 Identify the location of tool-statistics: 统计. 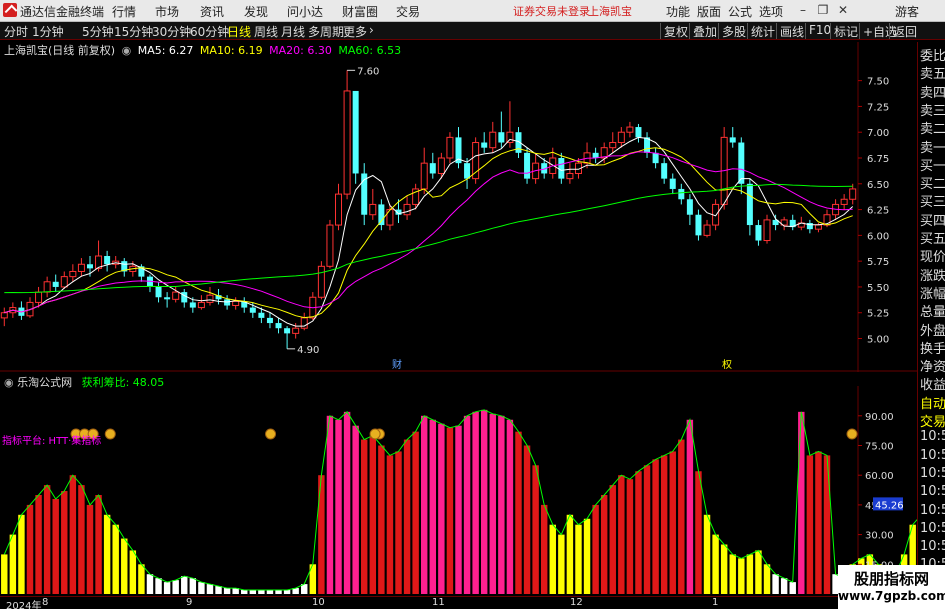
(762, 31).